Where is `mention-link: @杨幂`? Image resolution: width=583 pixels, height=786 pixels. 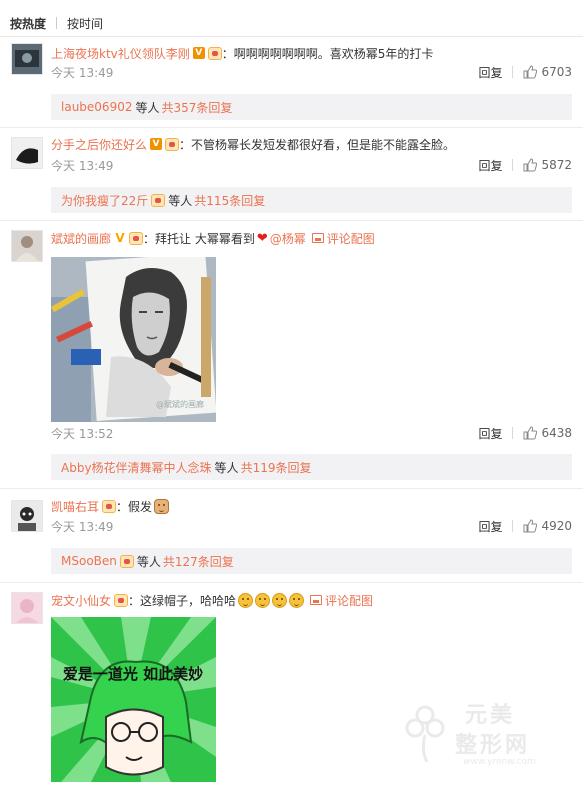 mention-link: @杨幂 is located at coordinates (288, 238).